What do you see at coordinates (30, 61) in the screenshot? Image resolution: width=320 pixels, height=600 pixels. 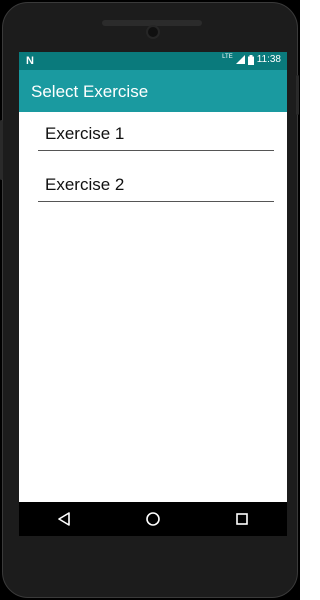 I see `notification-n-icon: N` at bounding box center [30, 61].